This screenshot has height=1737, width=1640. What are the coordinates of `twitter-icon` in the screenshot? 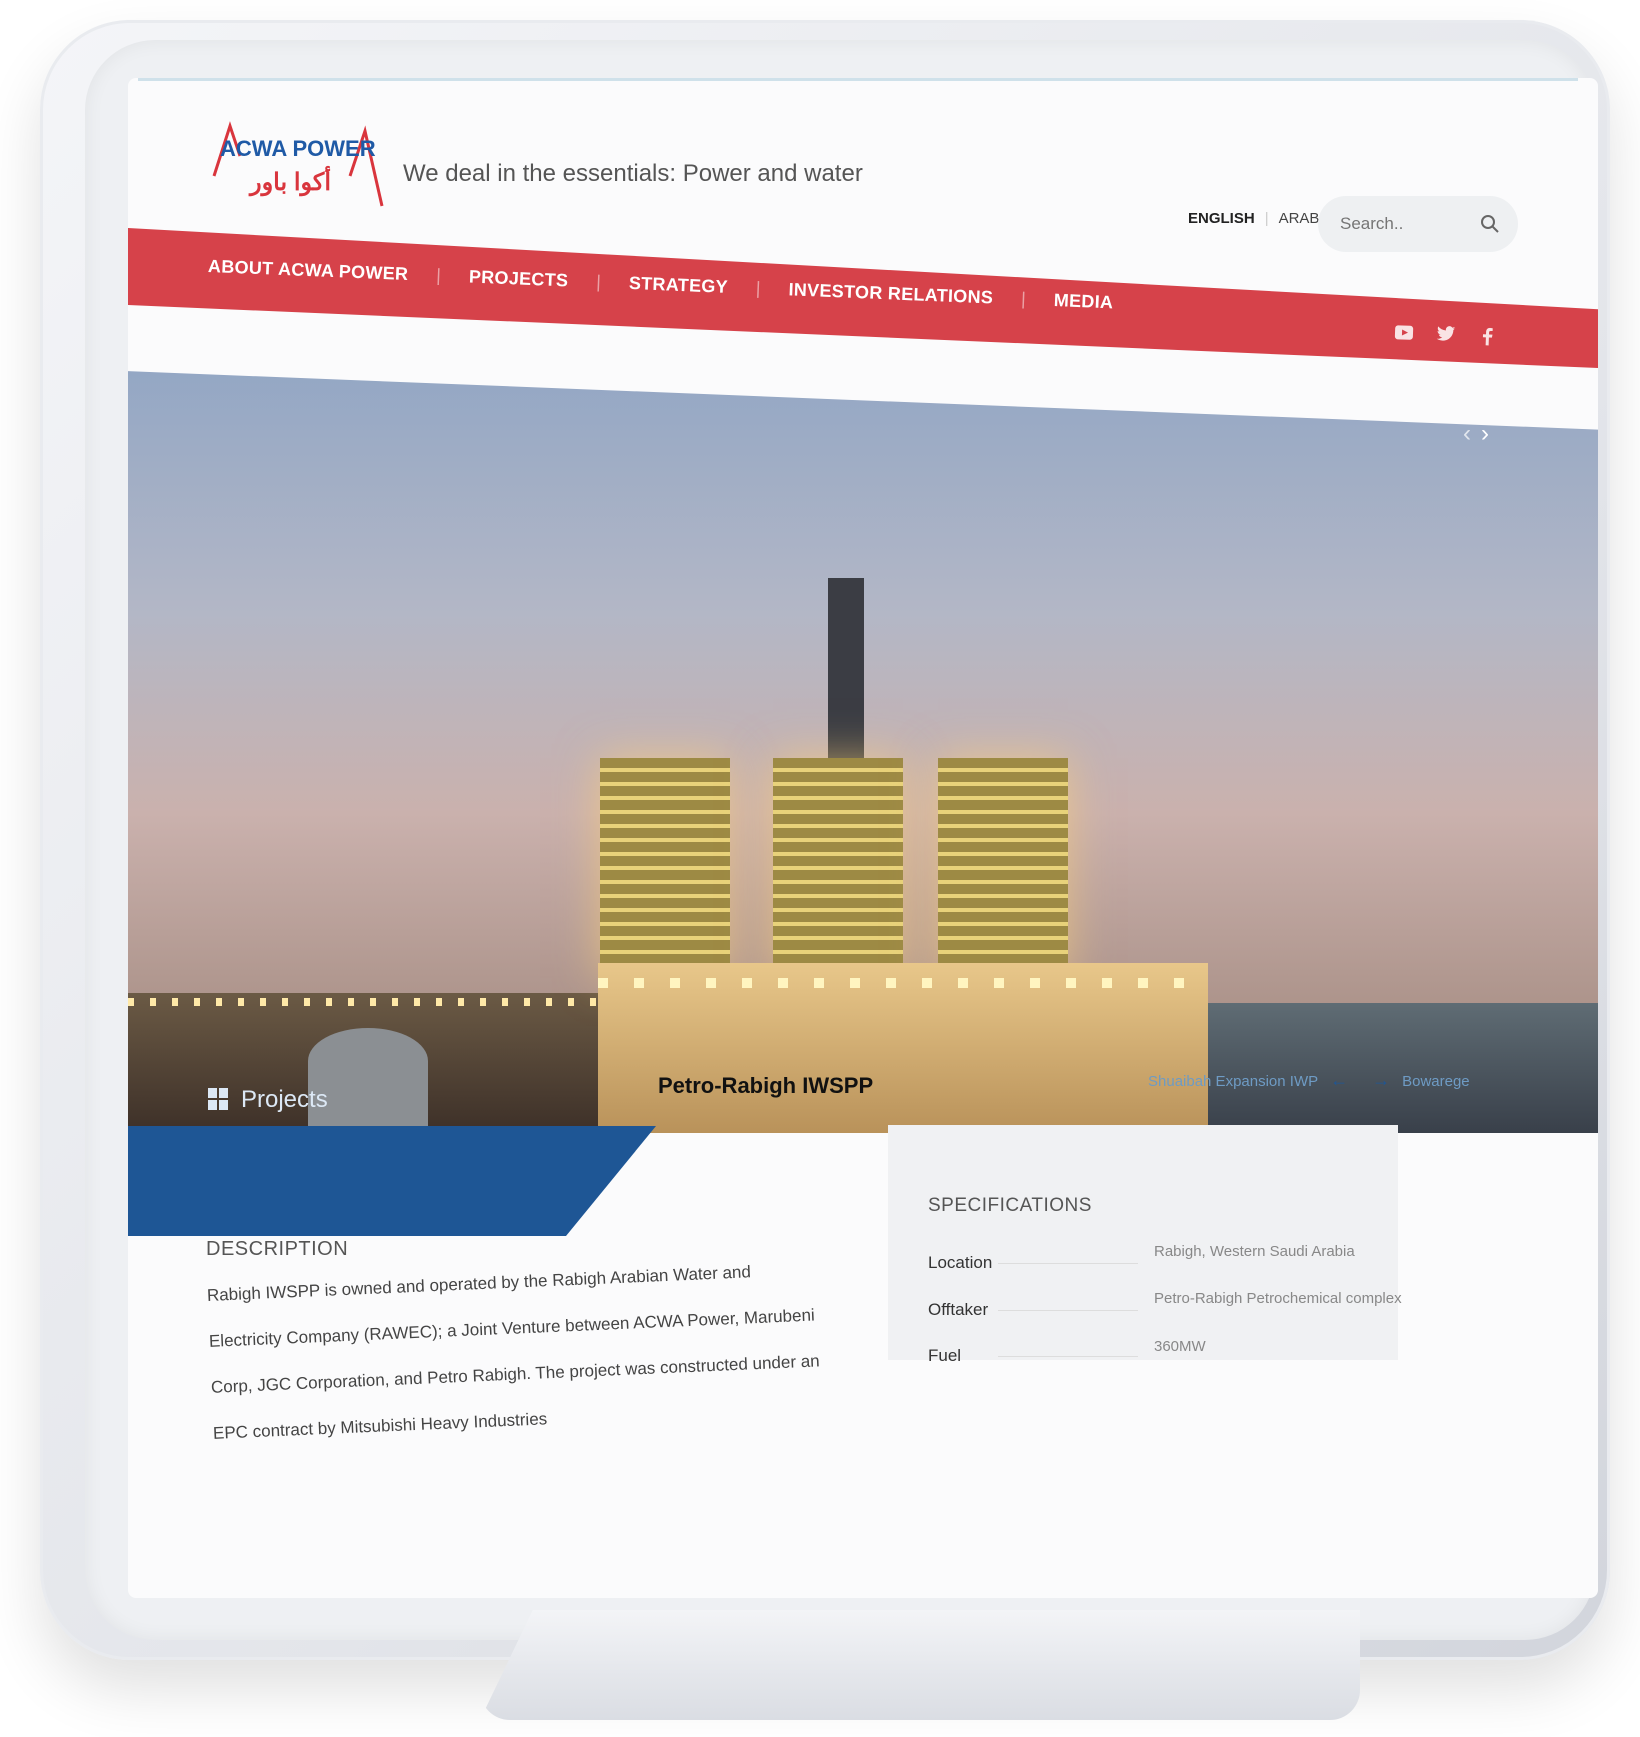 It's located at (1446, 334).